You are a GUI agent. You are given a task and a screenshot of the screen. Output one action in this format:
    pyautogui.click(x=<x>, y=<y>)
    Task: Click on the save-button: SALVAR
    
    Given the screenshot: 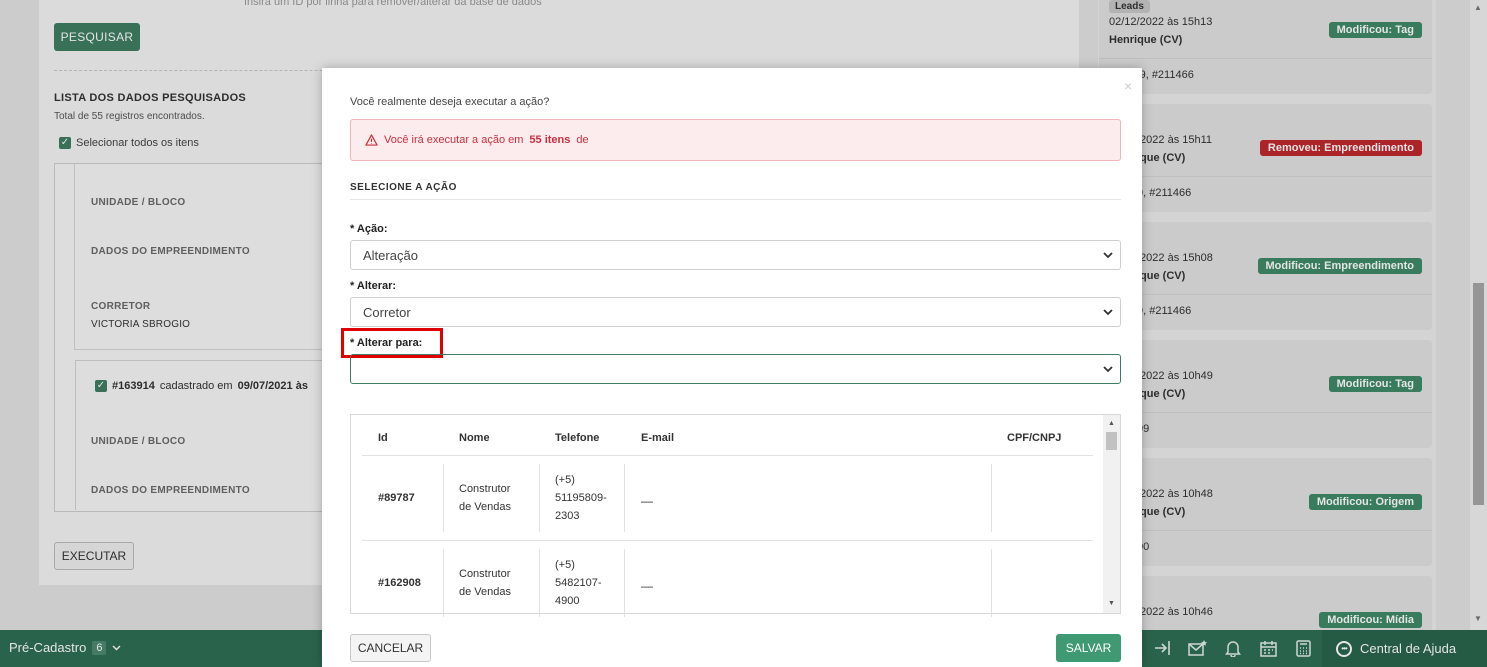 What is the action you would take?
    pyautogui.click(x=1088, y=648)
    